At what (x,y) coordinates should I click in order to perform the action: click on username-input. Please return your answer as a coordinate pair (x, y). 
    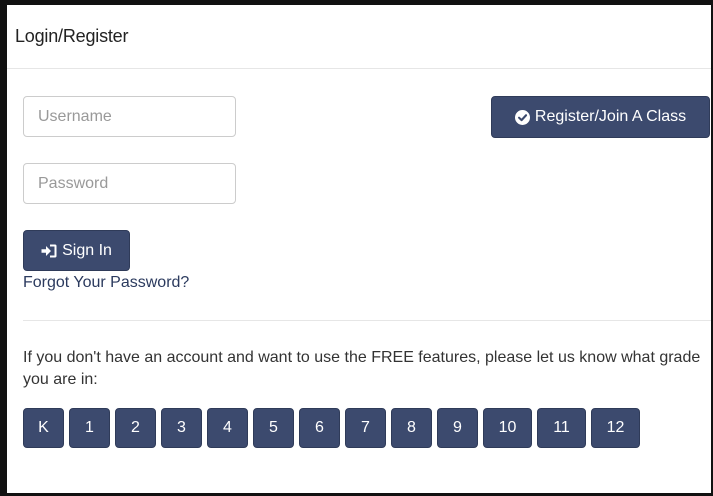
    Looking at the image, I should click on (129, 116).